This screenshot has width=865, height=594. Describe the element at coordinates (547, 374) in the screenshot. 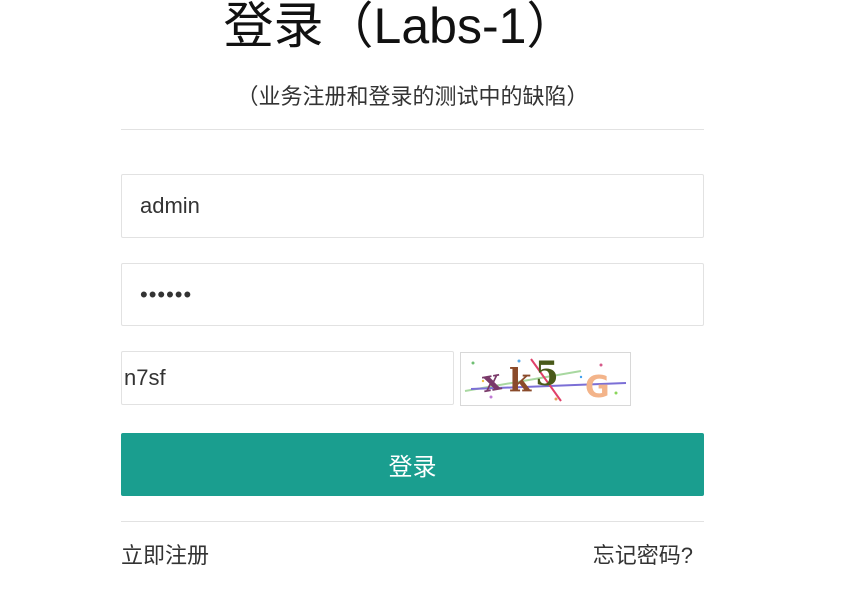

I see `svg-text: 5` at that location.